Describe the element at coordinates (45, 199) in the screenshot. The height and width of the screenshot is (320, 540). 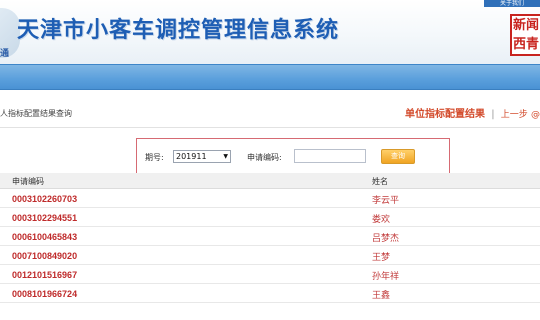
I see `row-code: 0003102260703` at that location.